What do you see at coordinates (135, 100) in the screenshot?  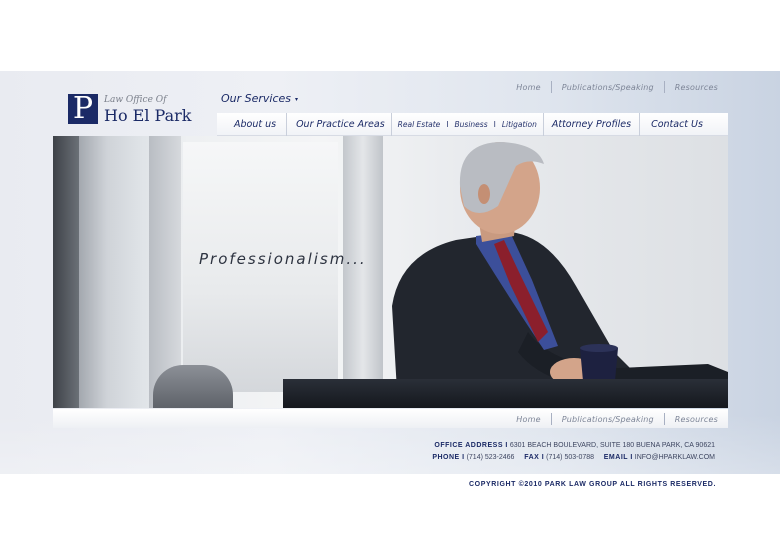 I see `logo-subtitle: Law Office Of` at bounding box center [135, 100].